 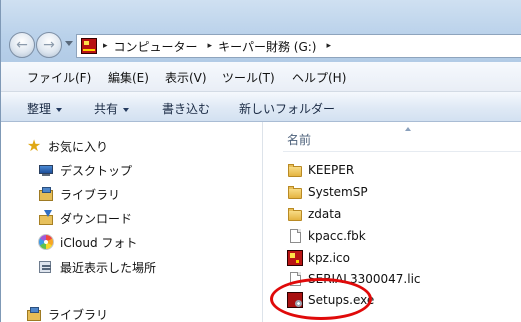 I want to click on organize-button: 整理, so click(x=45, y=108).